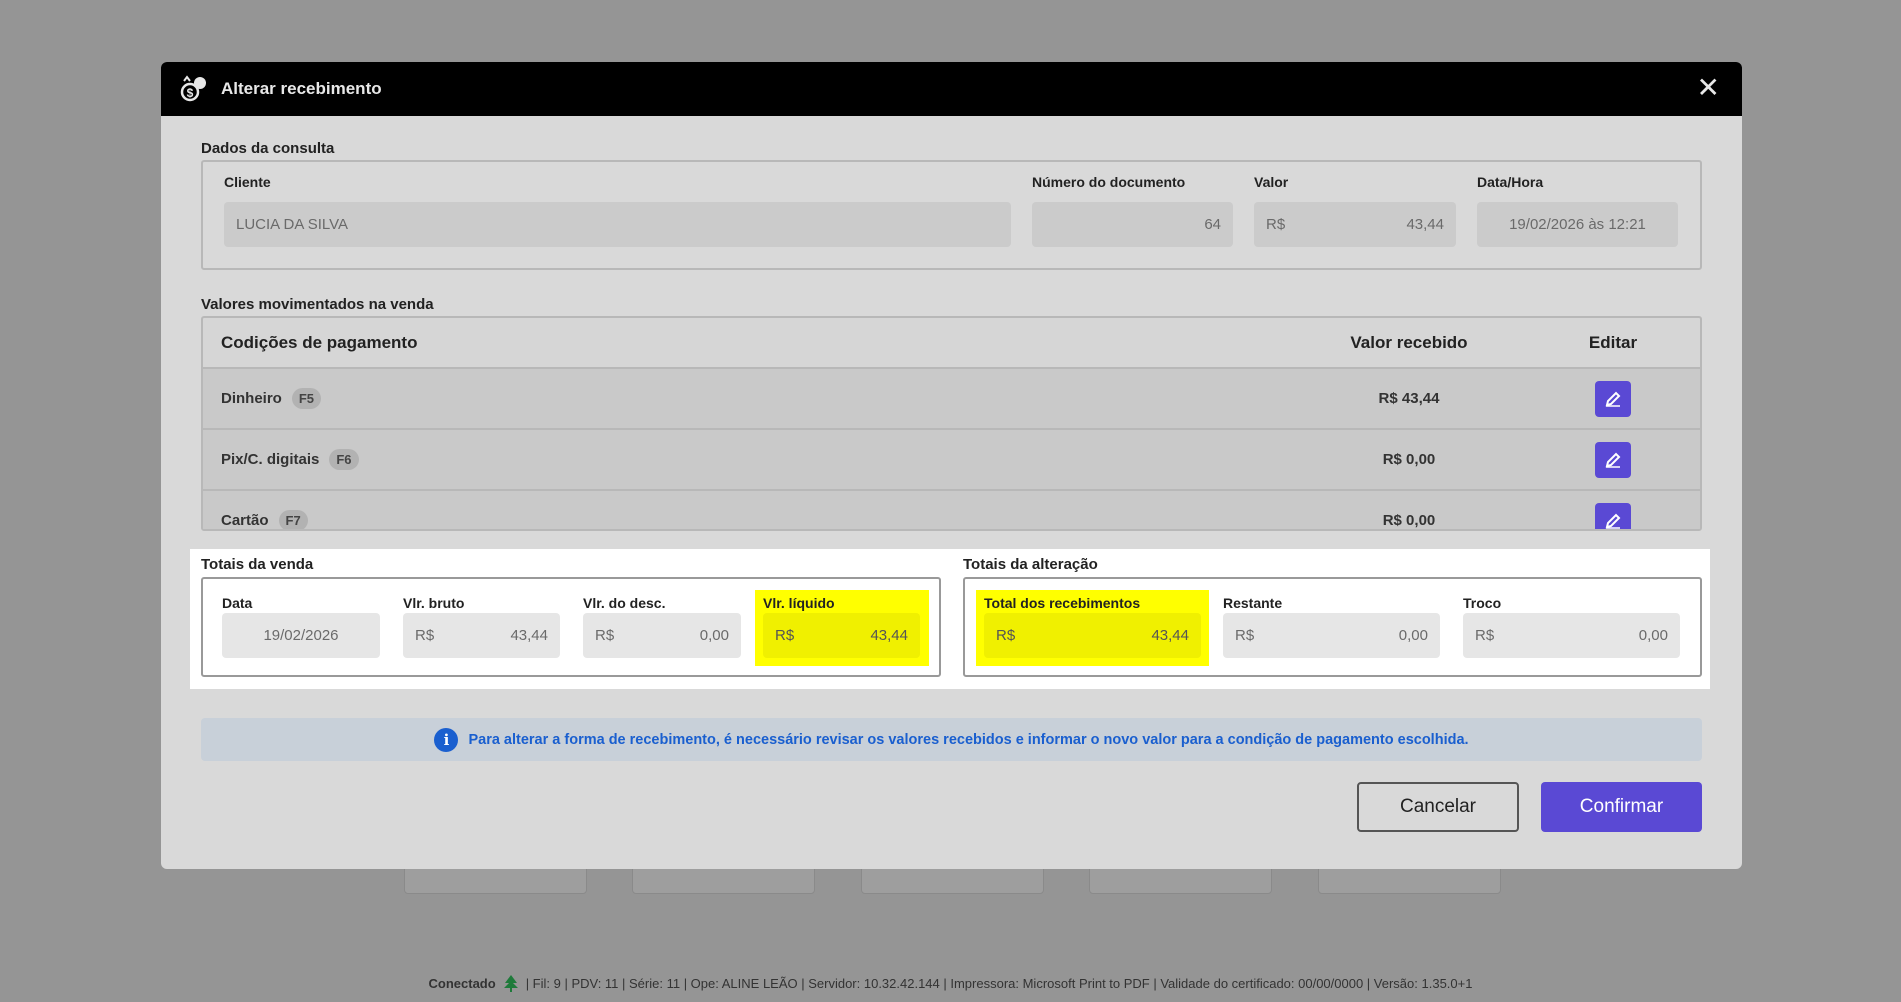 This screenshot has width=1901, height=1002. Describe the element at coordinates (1331, 635) in the screenshot. I see `restante-field: R$ 0,00` at that location.